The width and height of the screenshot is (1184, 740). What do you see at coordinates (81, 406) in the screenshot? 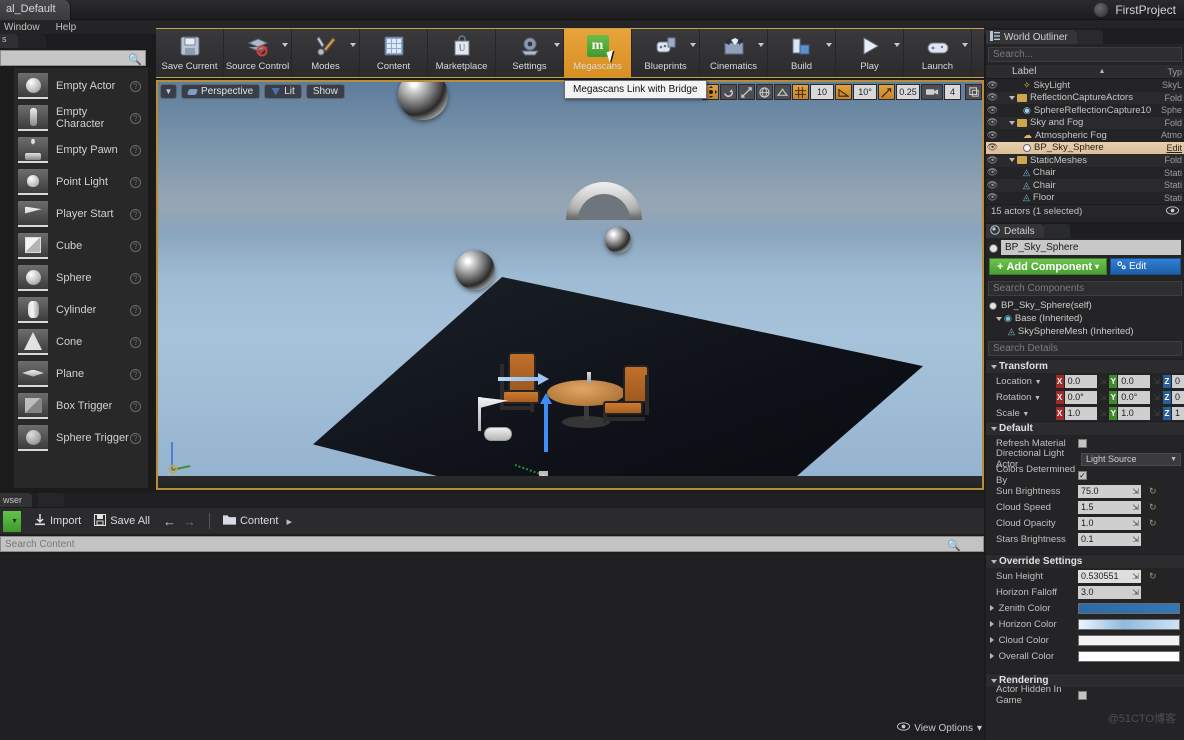
I see `place-actor-box-trigger: Box Trigger ?` at bounding box center [81, 406].